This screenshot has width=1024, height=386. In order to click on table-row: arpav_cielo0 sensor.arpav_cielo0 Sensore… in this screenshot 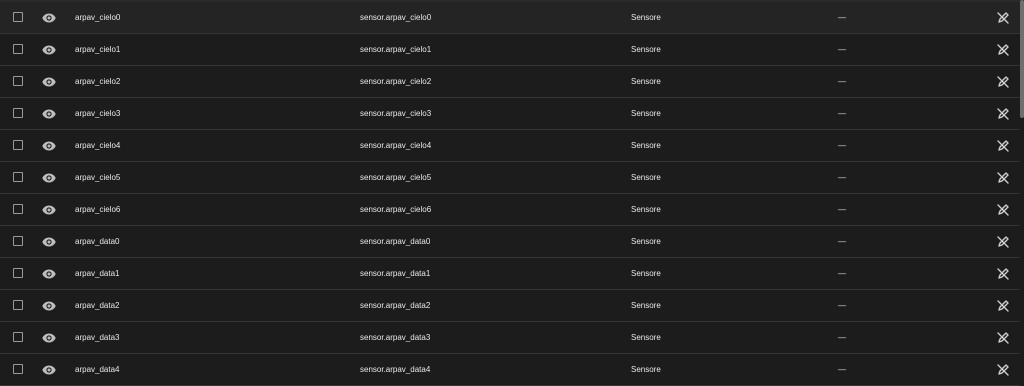, I will do `click(510, 18)`.